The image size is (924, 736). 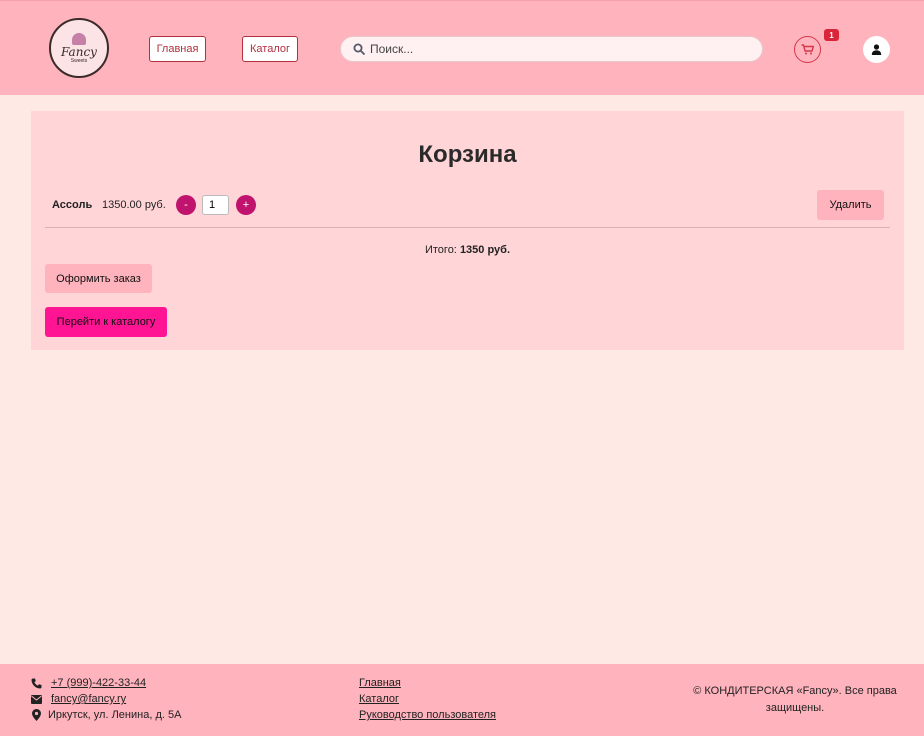 I want to click on total-label: Итого:, so click(x=440, y=250).